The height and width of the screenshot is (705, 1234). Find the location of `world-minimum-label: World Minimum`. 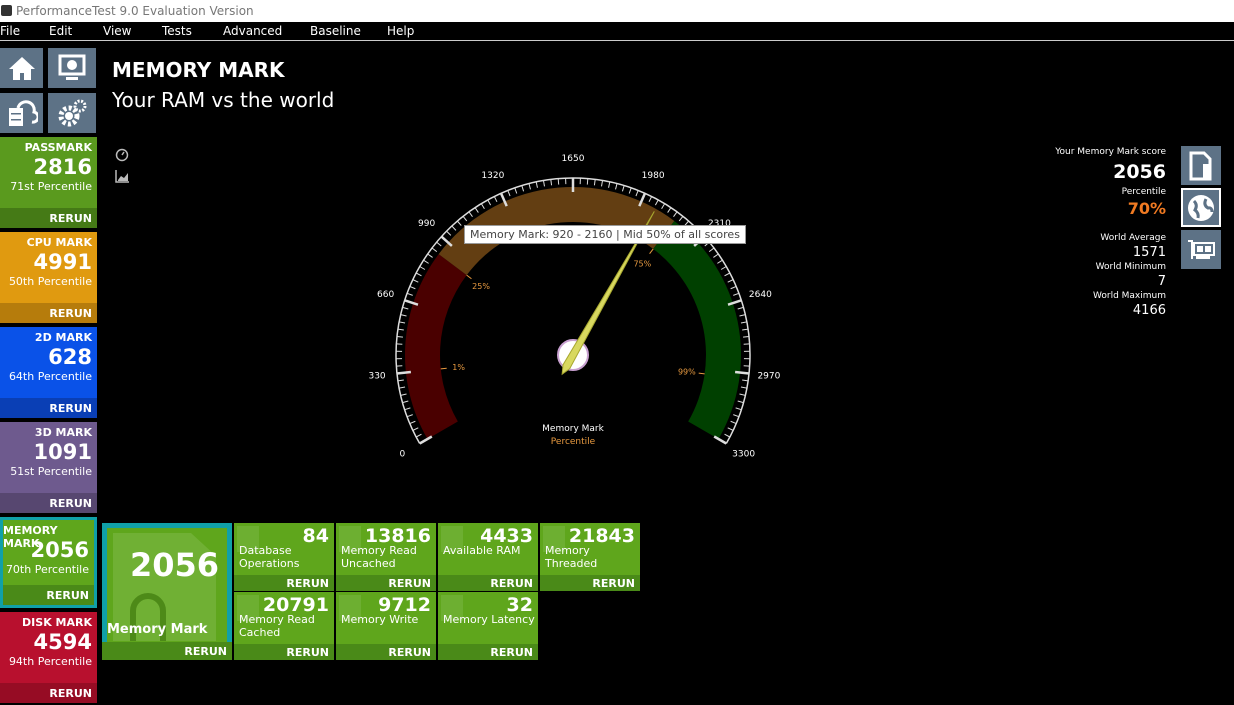

world-minimum-label: World Minimum is located at coordinates (1130, 267).